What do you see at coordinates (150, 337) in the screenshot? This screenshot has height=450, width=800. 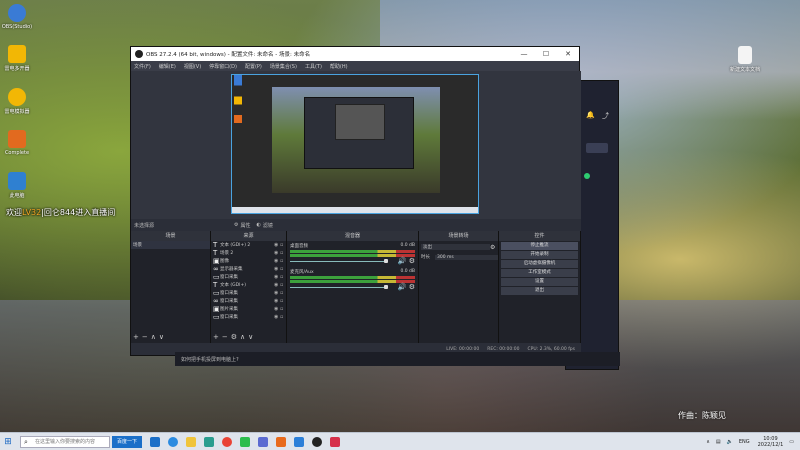 I see `scene-controls: +−∧∨` at bounding box center [150, 337].